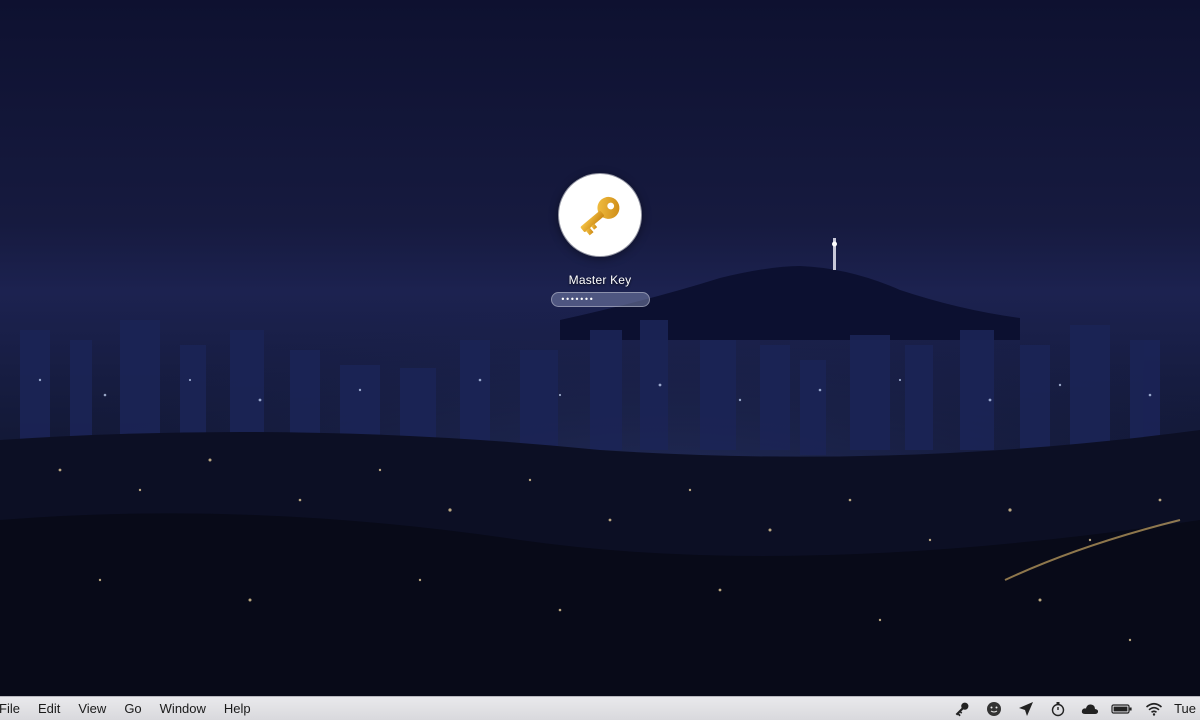  What do you see at coordinates (92, 708) in the screenshot?
I see `menu-view: View` at bounding box center [92, 708].